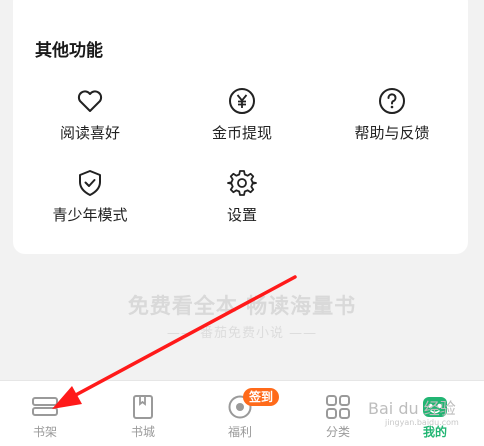 This screenshot has height=446, width=484. Describe the element at coordinates (90, 215) in the screenshot. I see `teen-mode-label: 青少年模式` at that location.